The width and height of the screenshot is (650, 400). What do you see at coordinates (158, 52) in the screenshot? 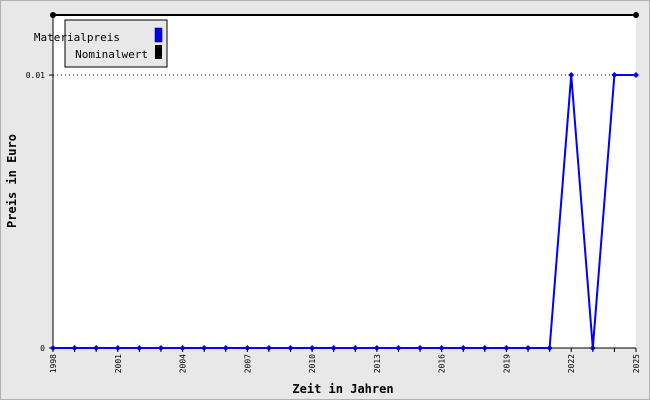
I see `legend-swatch-nominalwert` at bounding box center [158, 52].